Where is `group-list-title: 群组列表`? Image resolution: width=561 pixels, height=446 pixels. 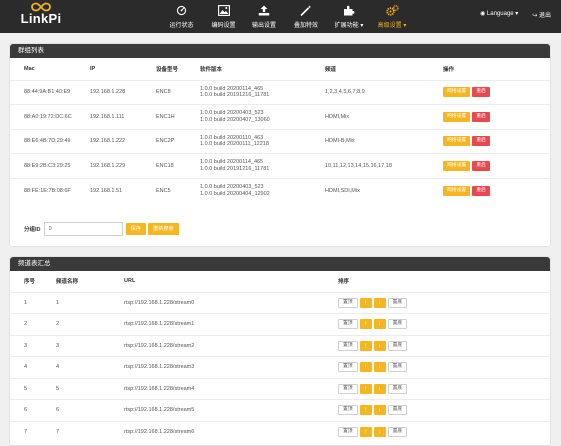
group-list-title: 群组列表 is located at coordinates (280, 51).